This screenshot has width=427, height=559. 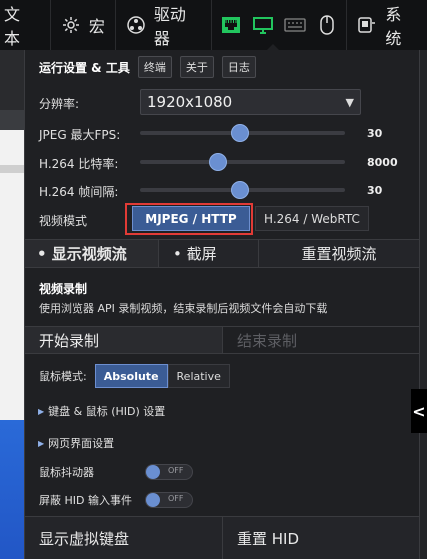 What do you see at coordinates (66, 472) in the screenshot?
I see `jiggler-label: 鼠标抖动器` at bounding box center [66, 472].